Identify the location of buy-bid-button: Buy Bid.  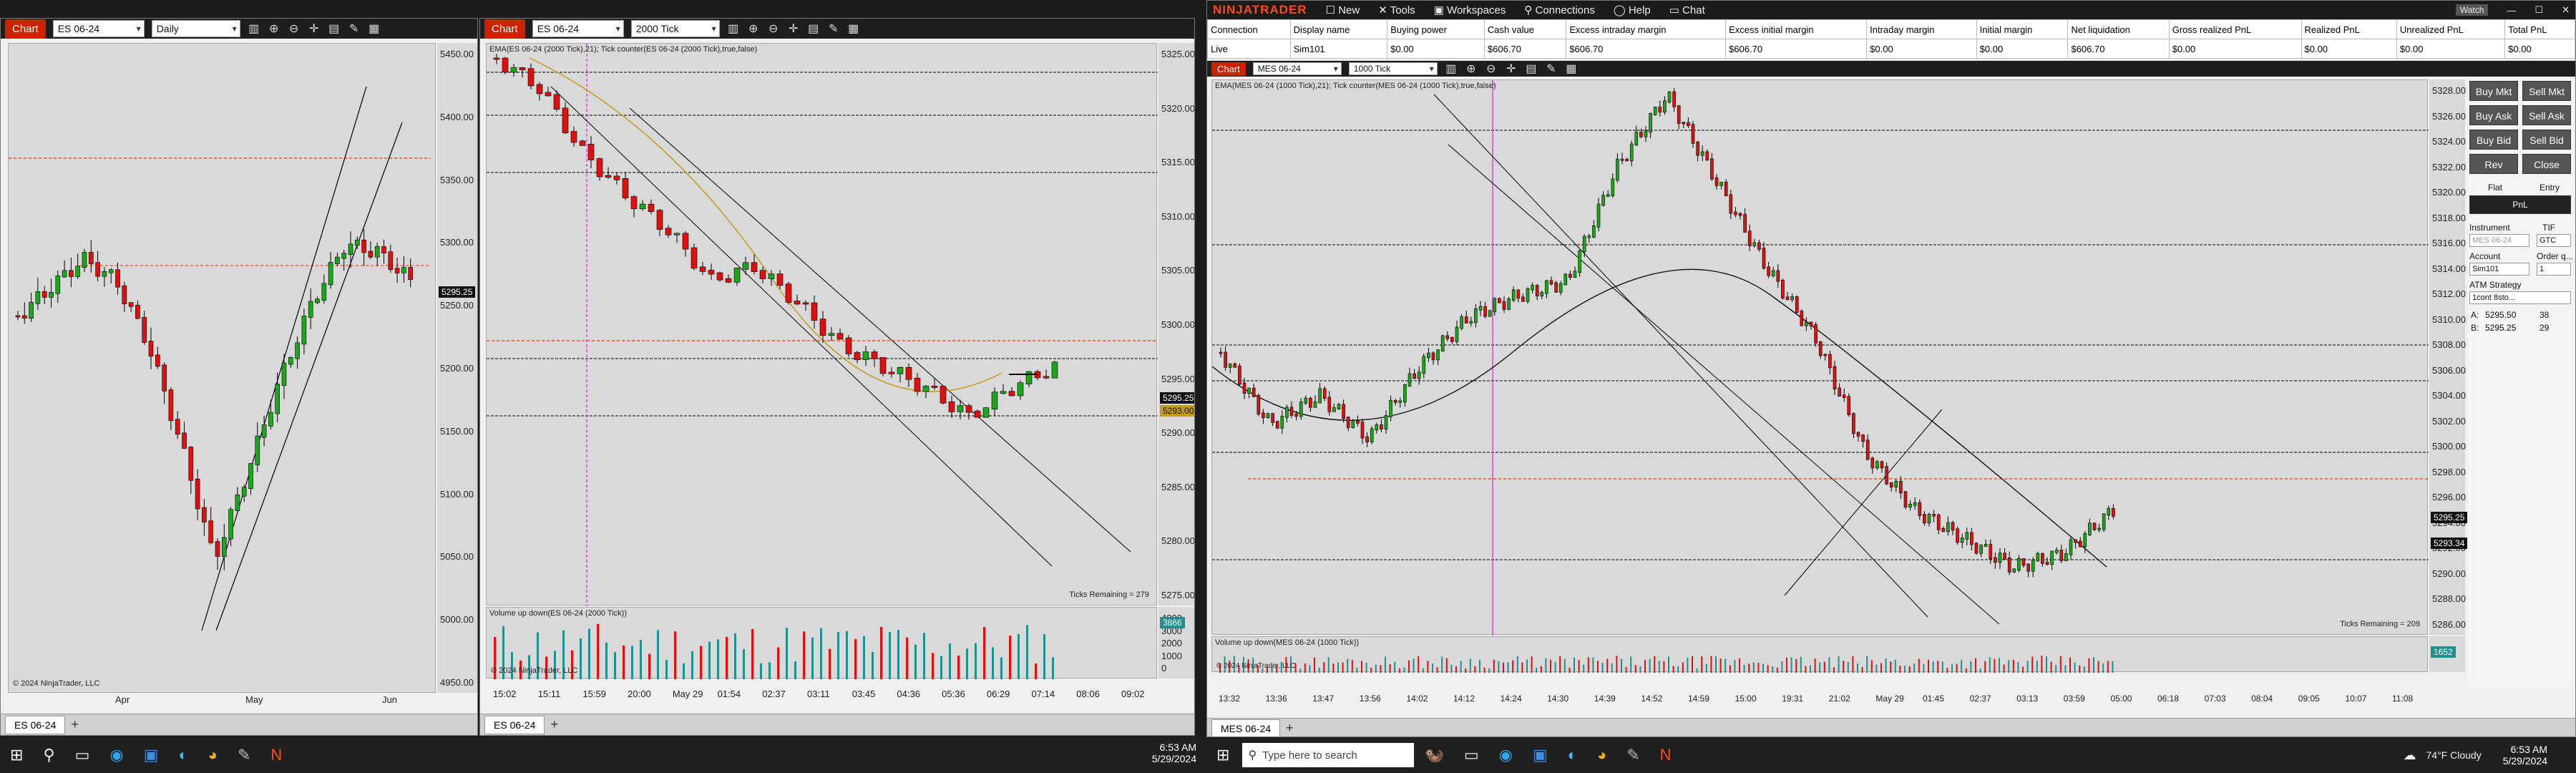
(2493, 140).